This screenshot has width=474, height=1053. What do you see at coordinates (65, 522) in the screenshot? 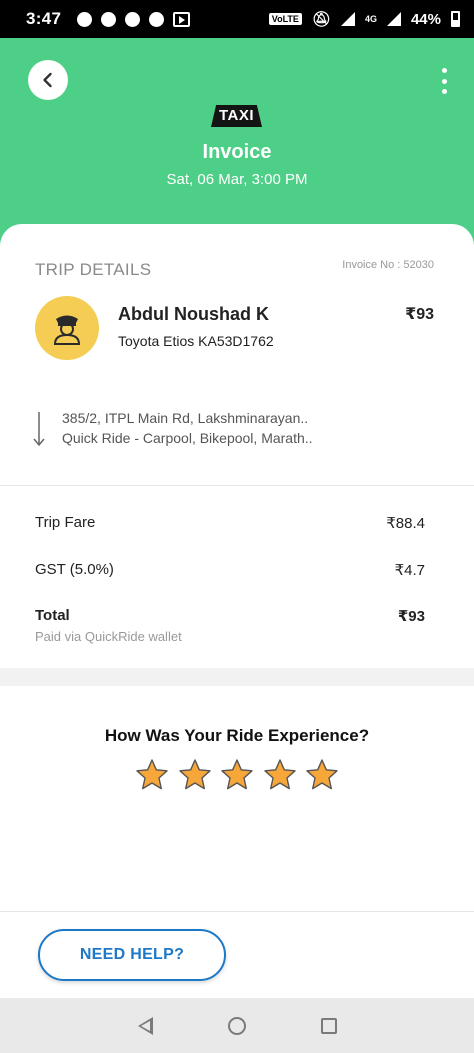
I see `fare-label: Trip Fare` at bounding box center [65, 522].